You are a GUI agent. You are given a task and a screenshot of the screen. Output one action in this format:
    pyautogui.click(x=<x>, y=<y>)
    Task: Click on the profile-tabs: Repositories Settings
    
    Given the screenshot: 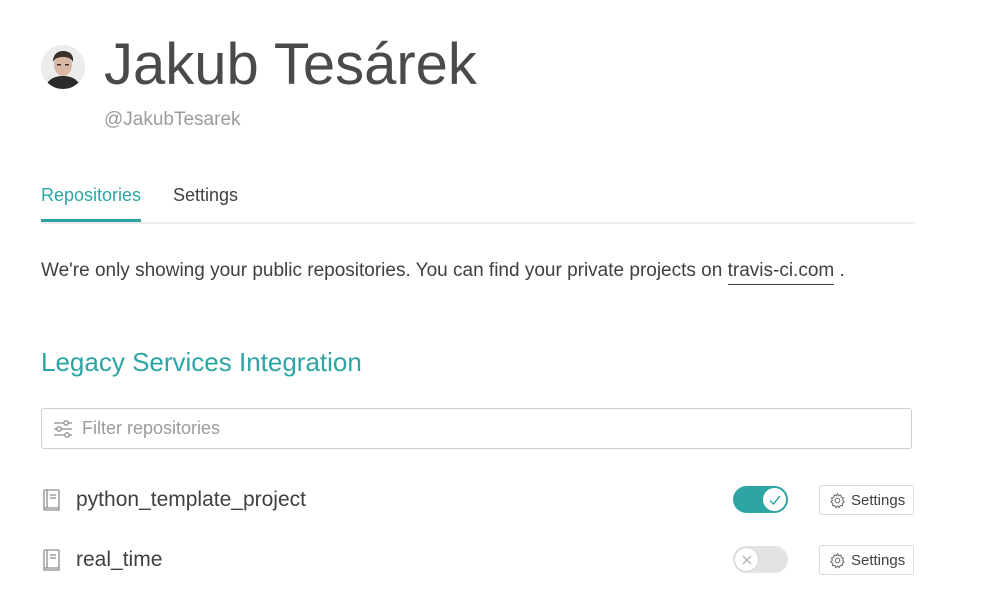 What is the action you would take?
    pyautogui.click(x=478, y=203)
    